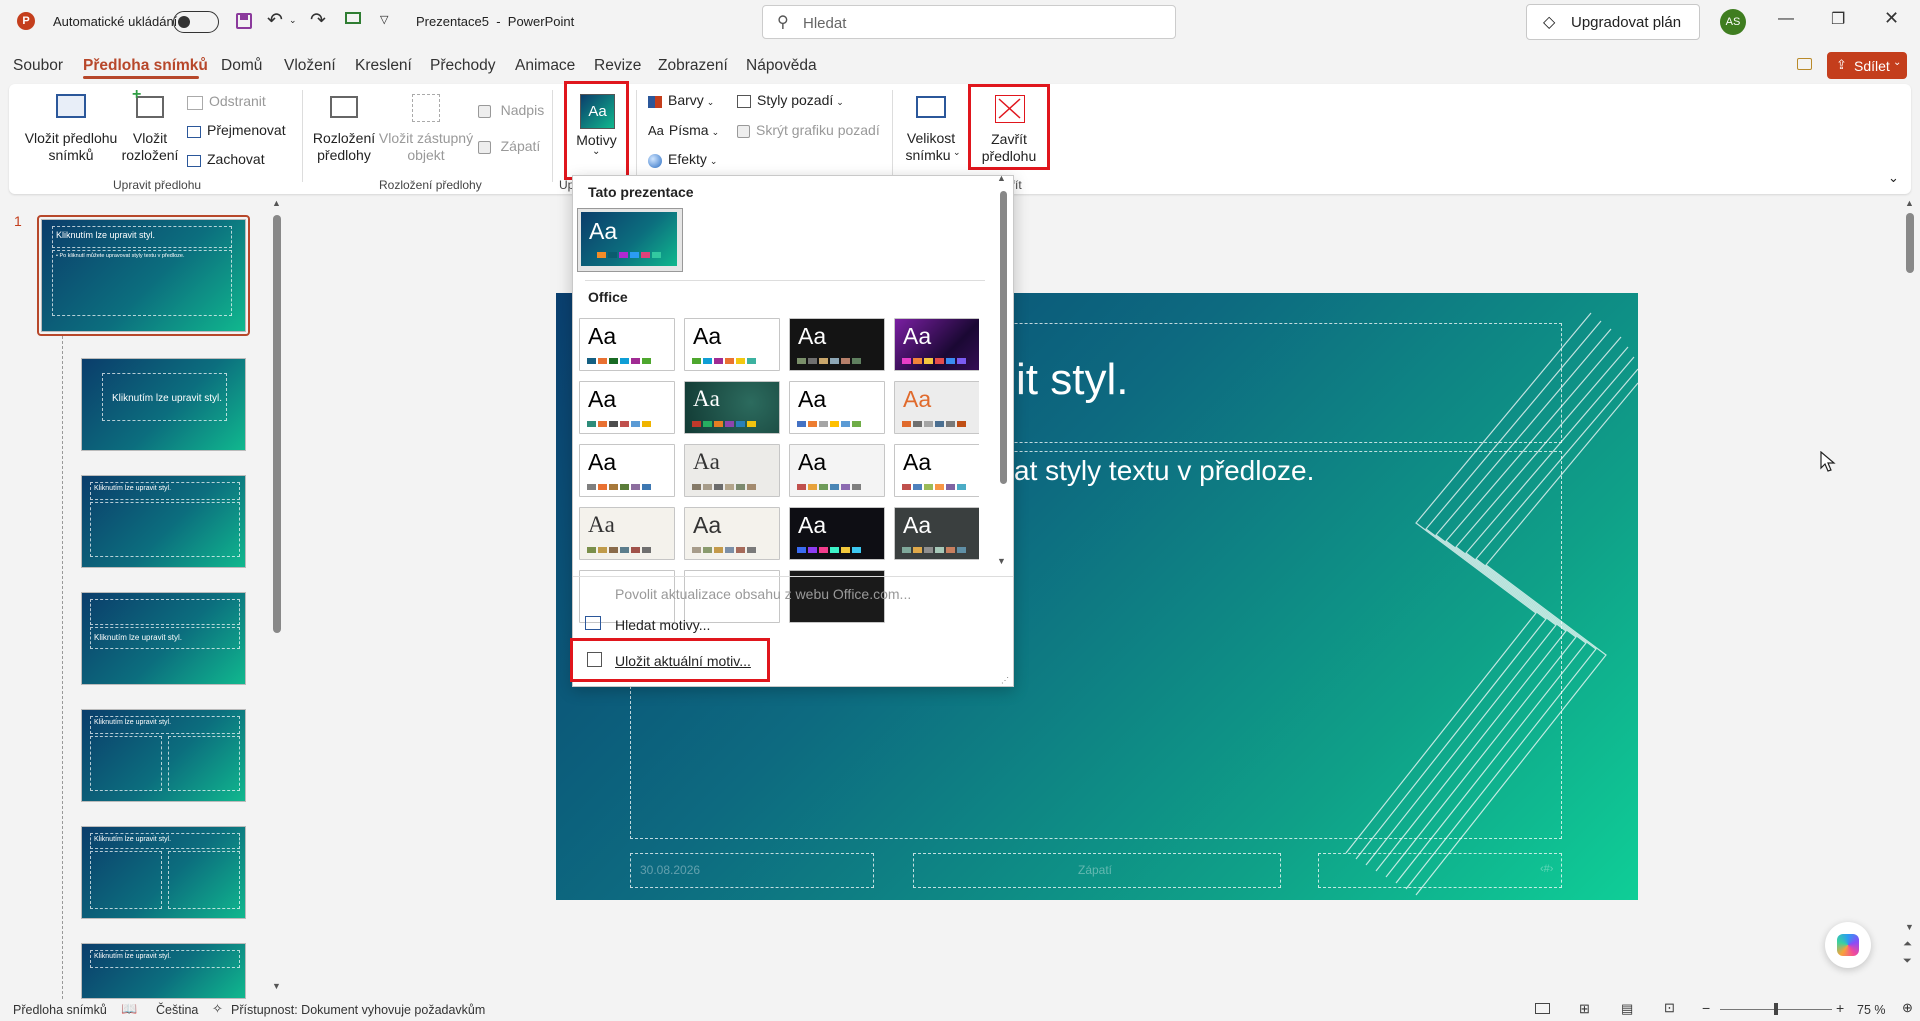 Image resolution: width=1920 pixels, height=1021 pixels. Describe the element at coordinates (1907, 961) in the screenshot. I see `next-slide-icon: ⏷` at that location.